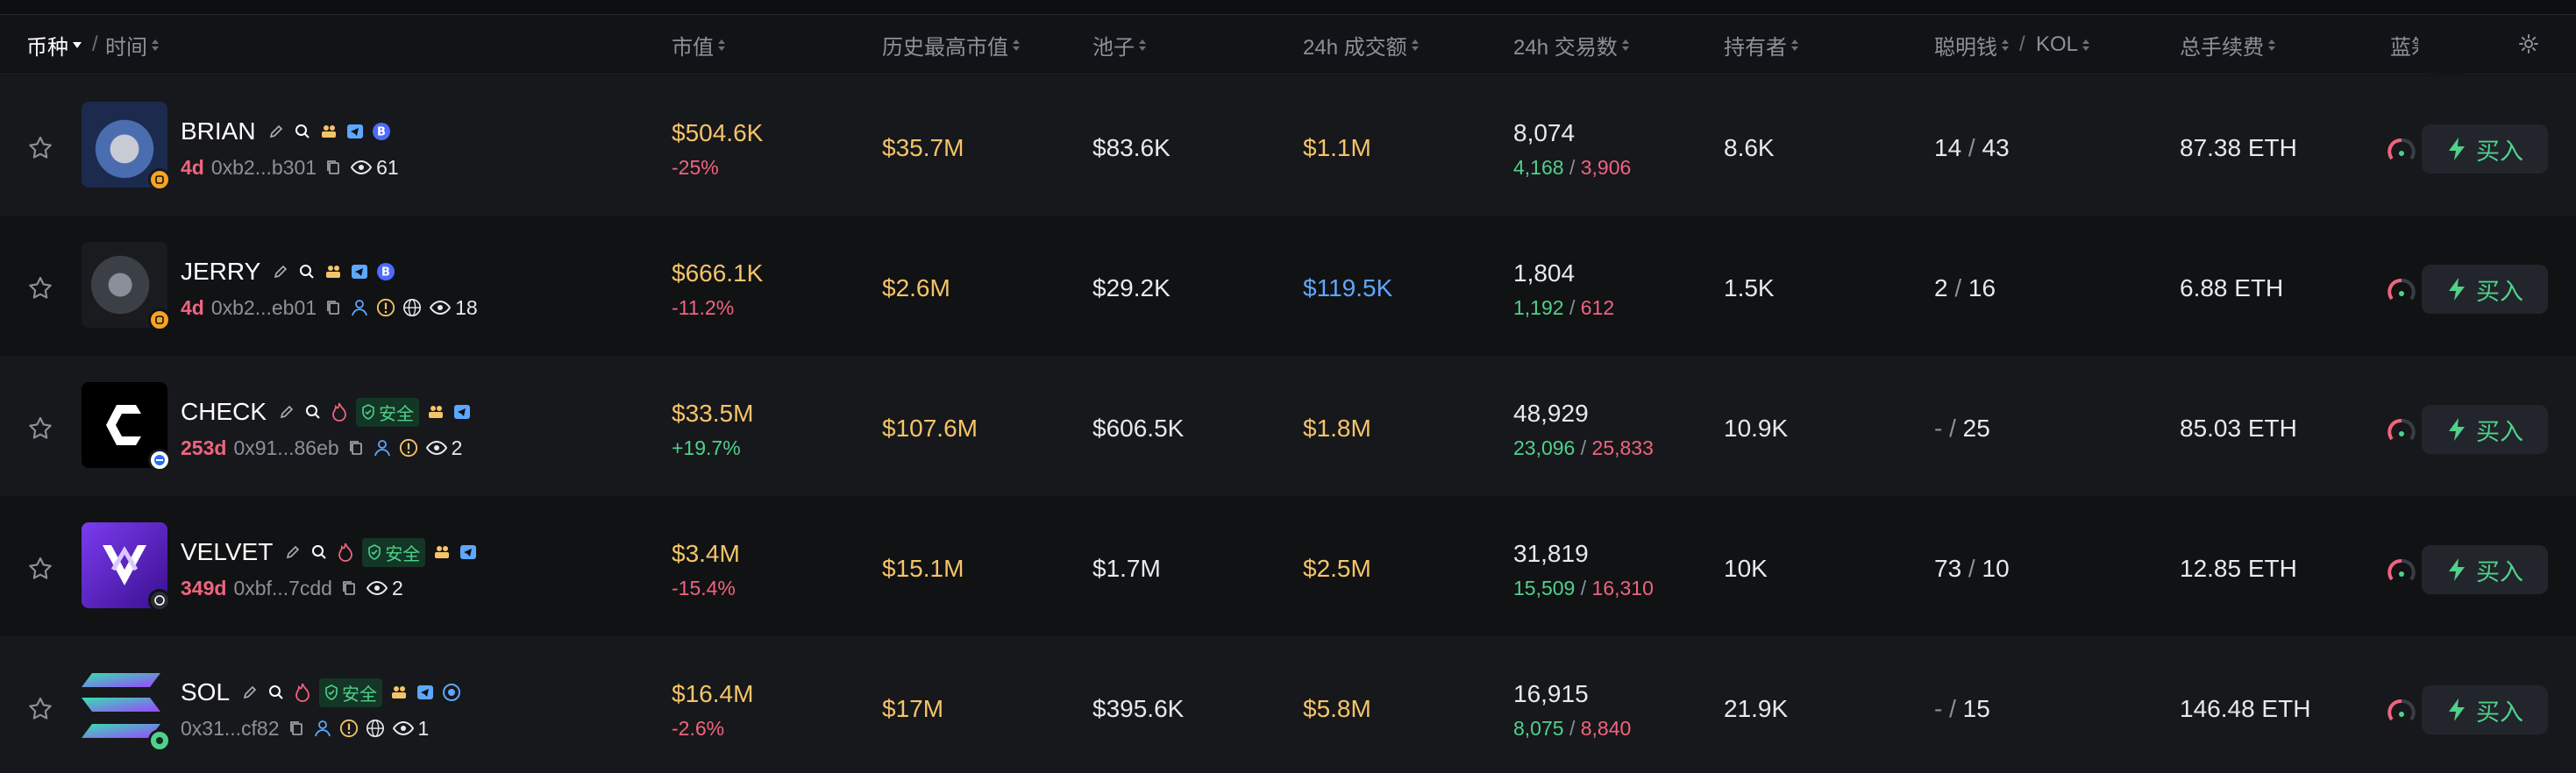 The image size is (2576, 773). I want to click on token-symbol: BRIAN, so click(218, 131).